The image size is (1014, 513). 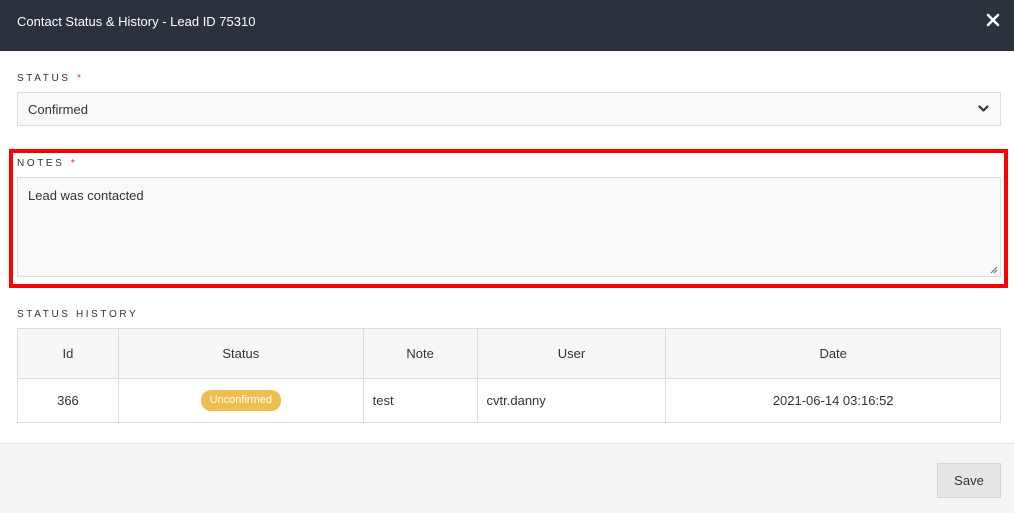 What do you see at coordinates (78, 314) in the screenshot?
I see `status-history-label: STATUS HISTORY` at bounding box center [78, 314].